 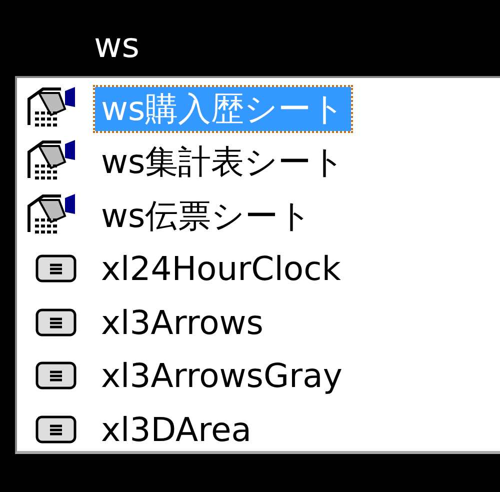 I want to click on completion-item: xl3ArrowsGray, so click(x=221, y=376).